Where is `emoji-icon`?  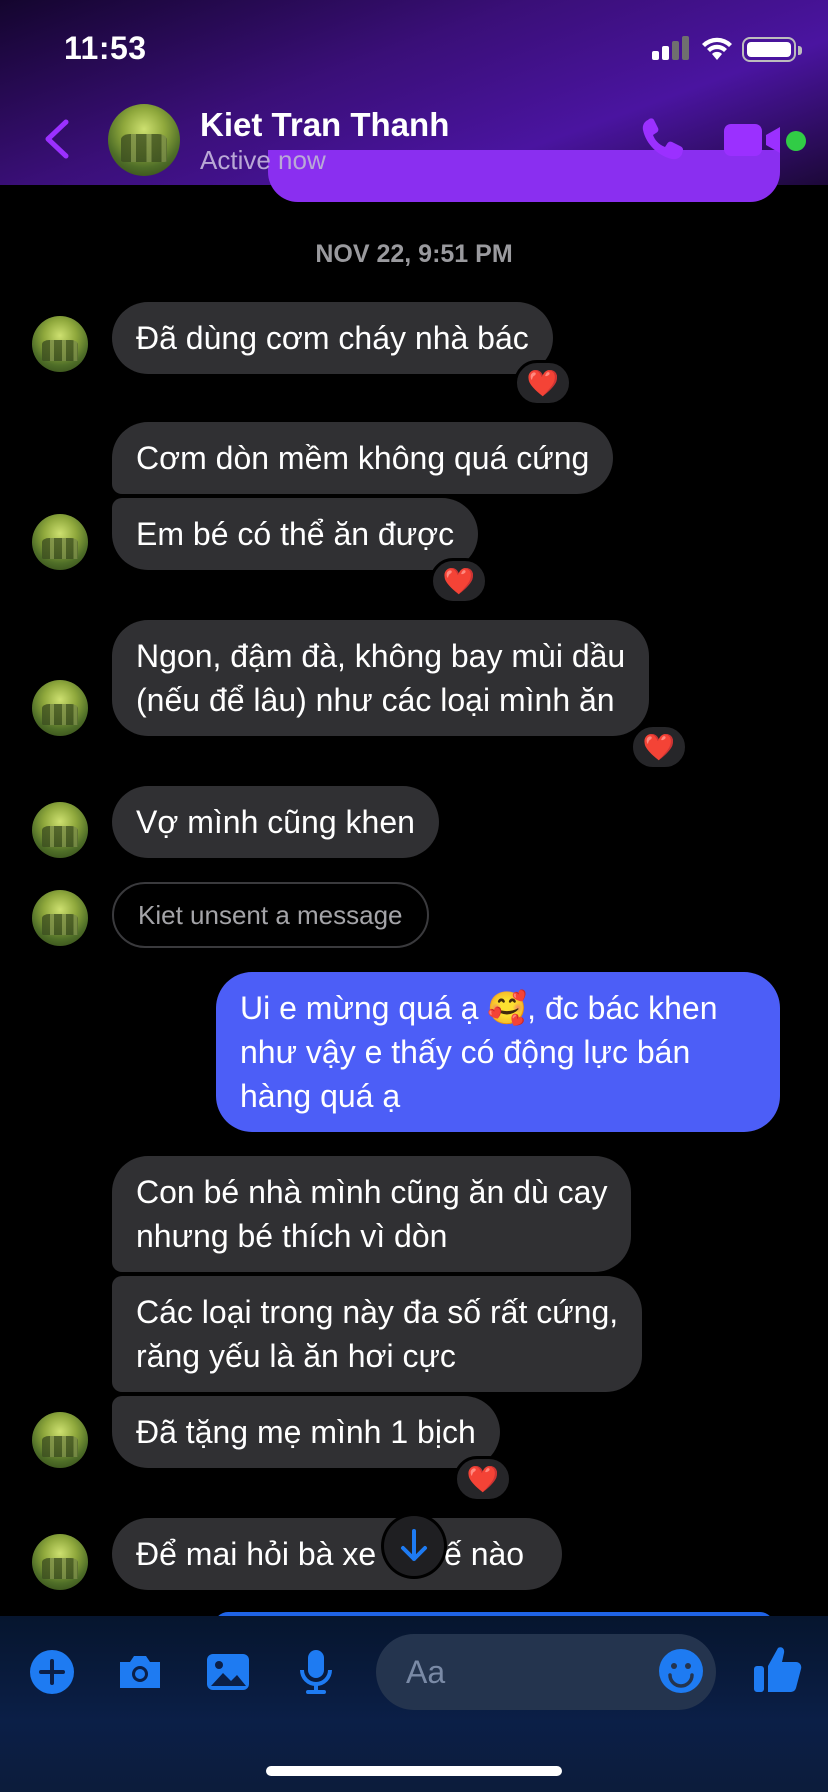 emoji-icon is located at coordinates (681, 1671).